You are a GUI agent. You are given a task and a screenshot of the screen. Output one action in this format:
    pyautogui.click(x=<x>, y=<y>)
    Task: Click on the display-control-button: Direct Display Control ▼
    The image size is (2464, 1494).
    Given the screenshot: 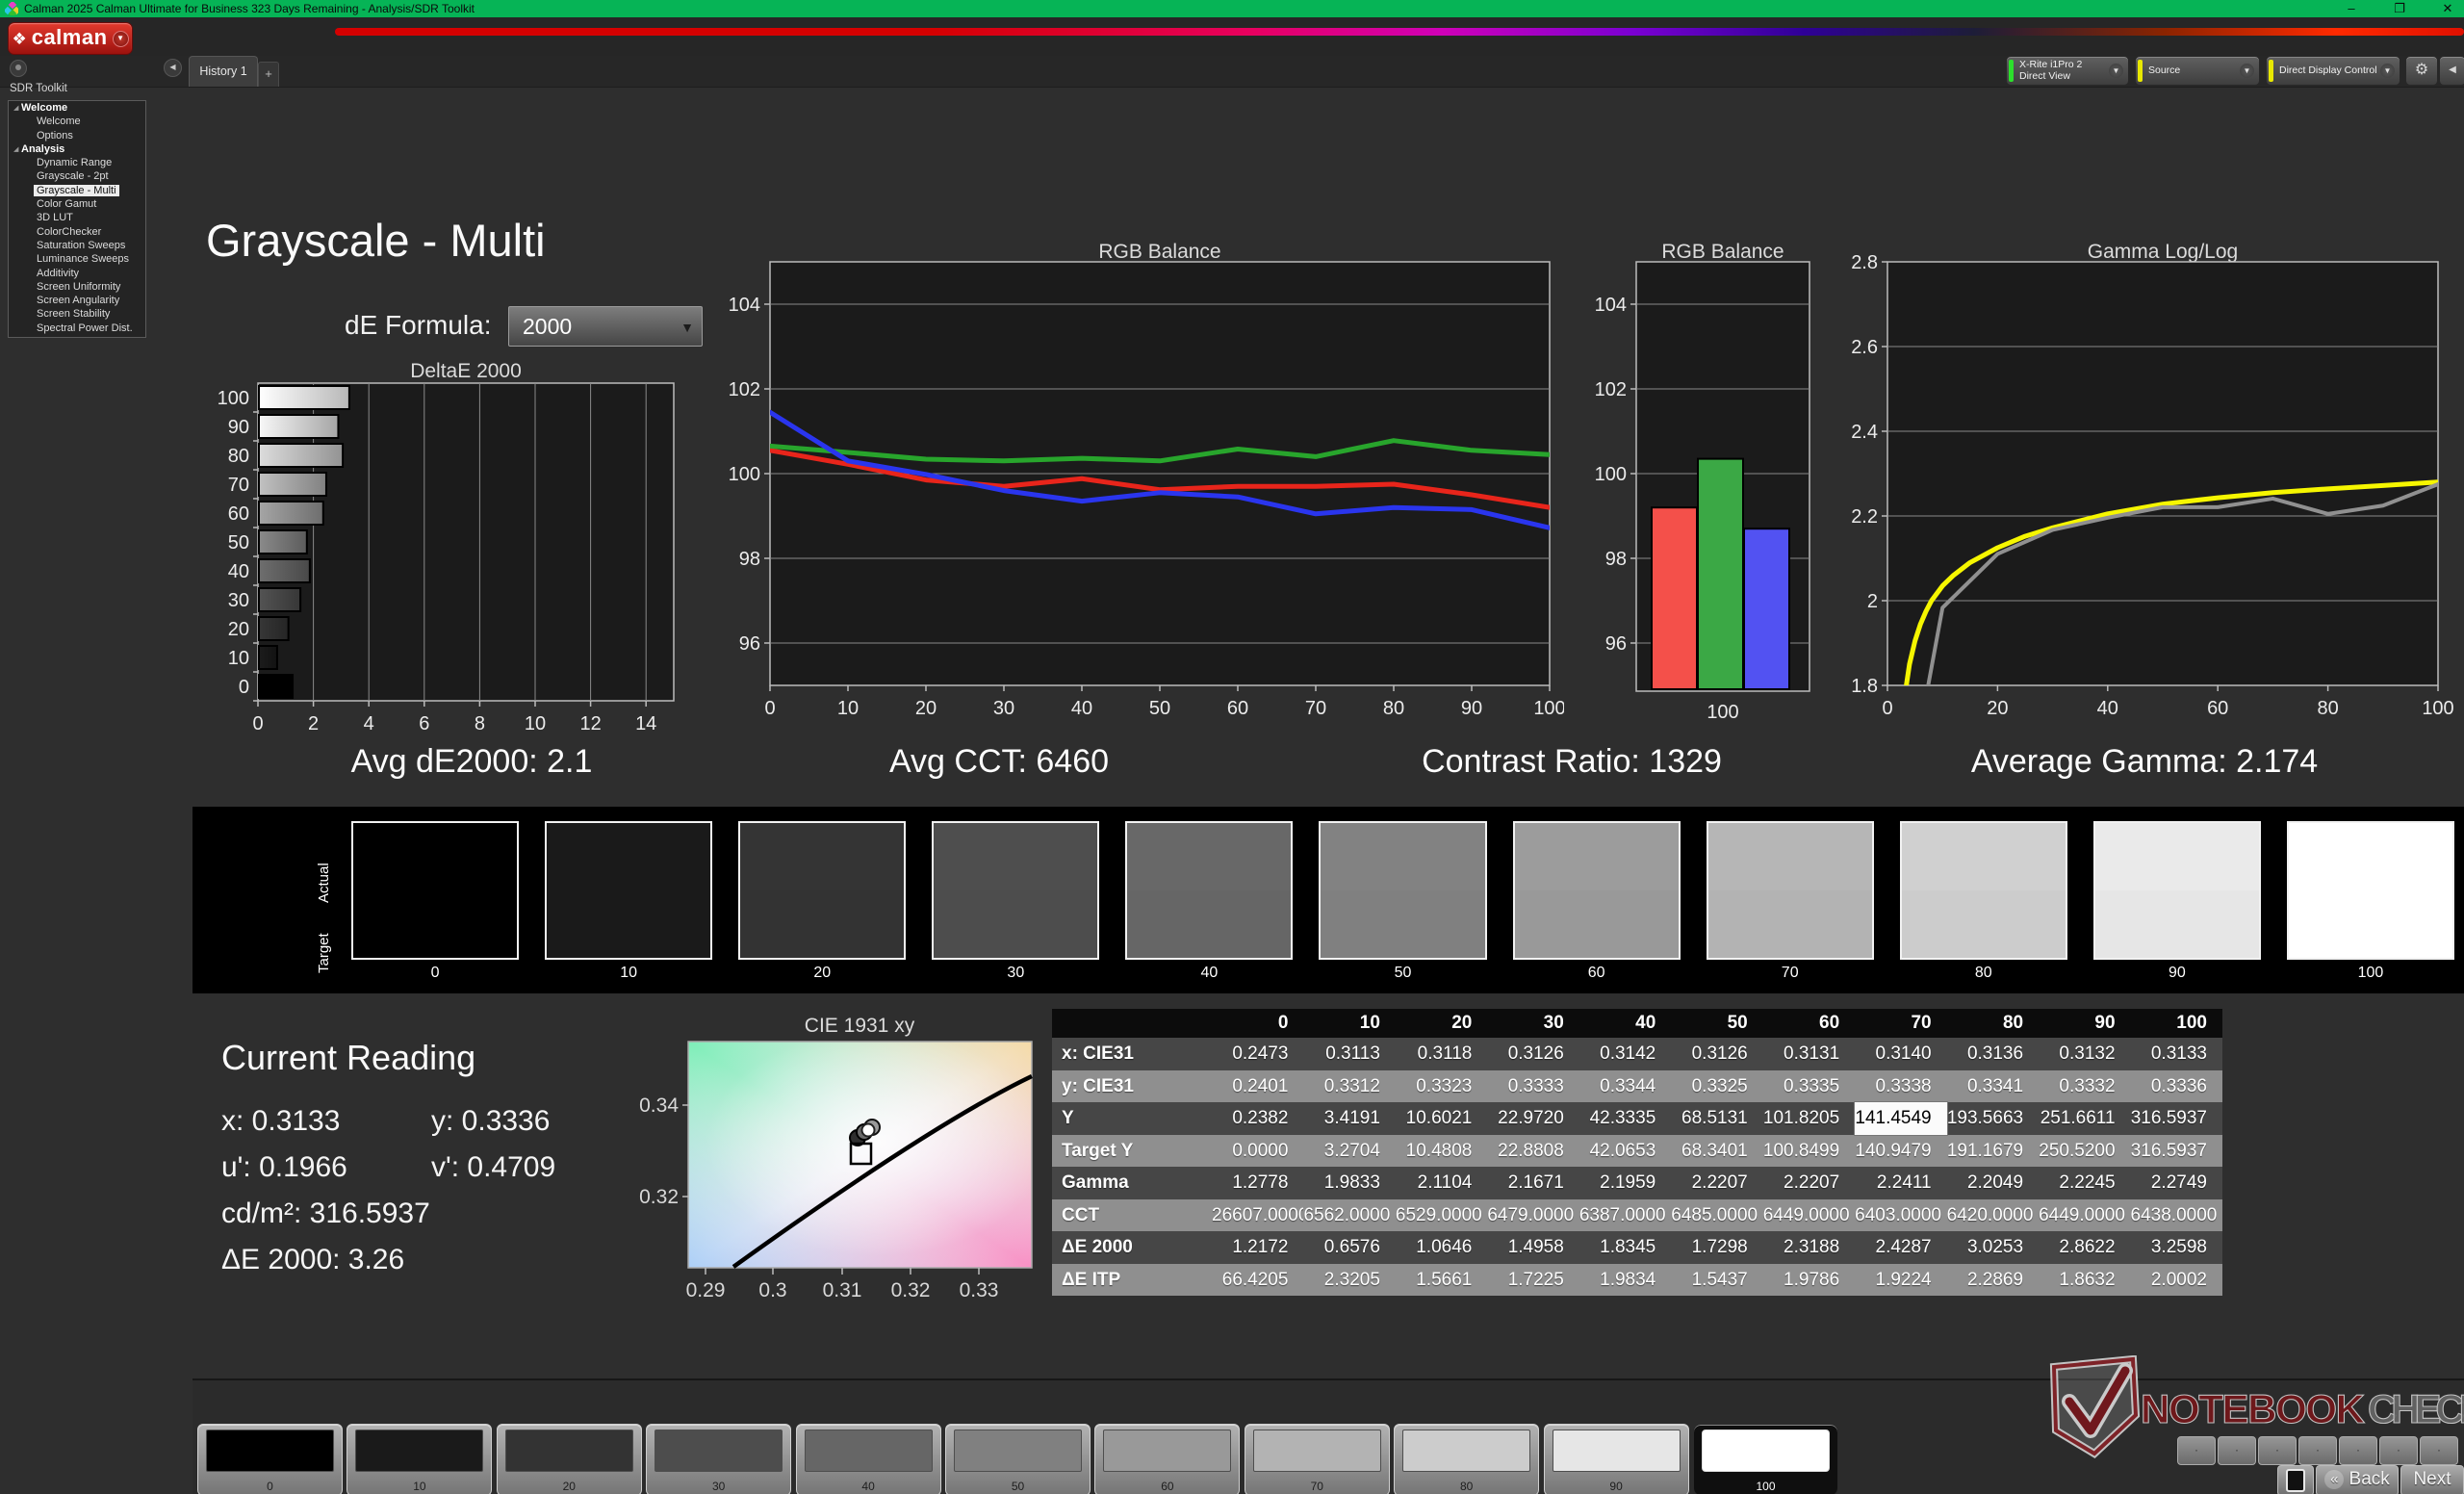 What is the action you would take?
    pyautogui.click(x=2333, y=71)
    